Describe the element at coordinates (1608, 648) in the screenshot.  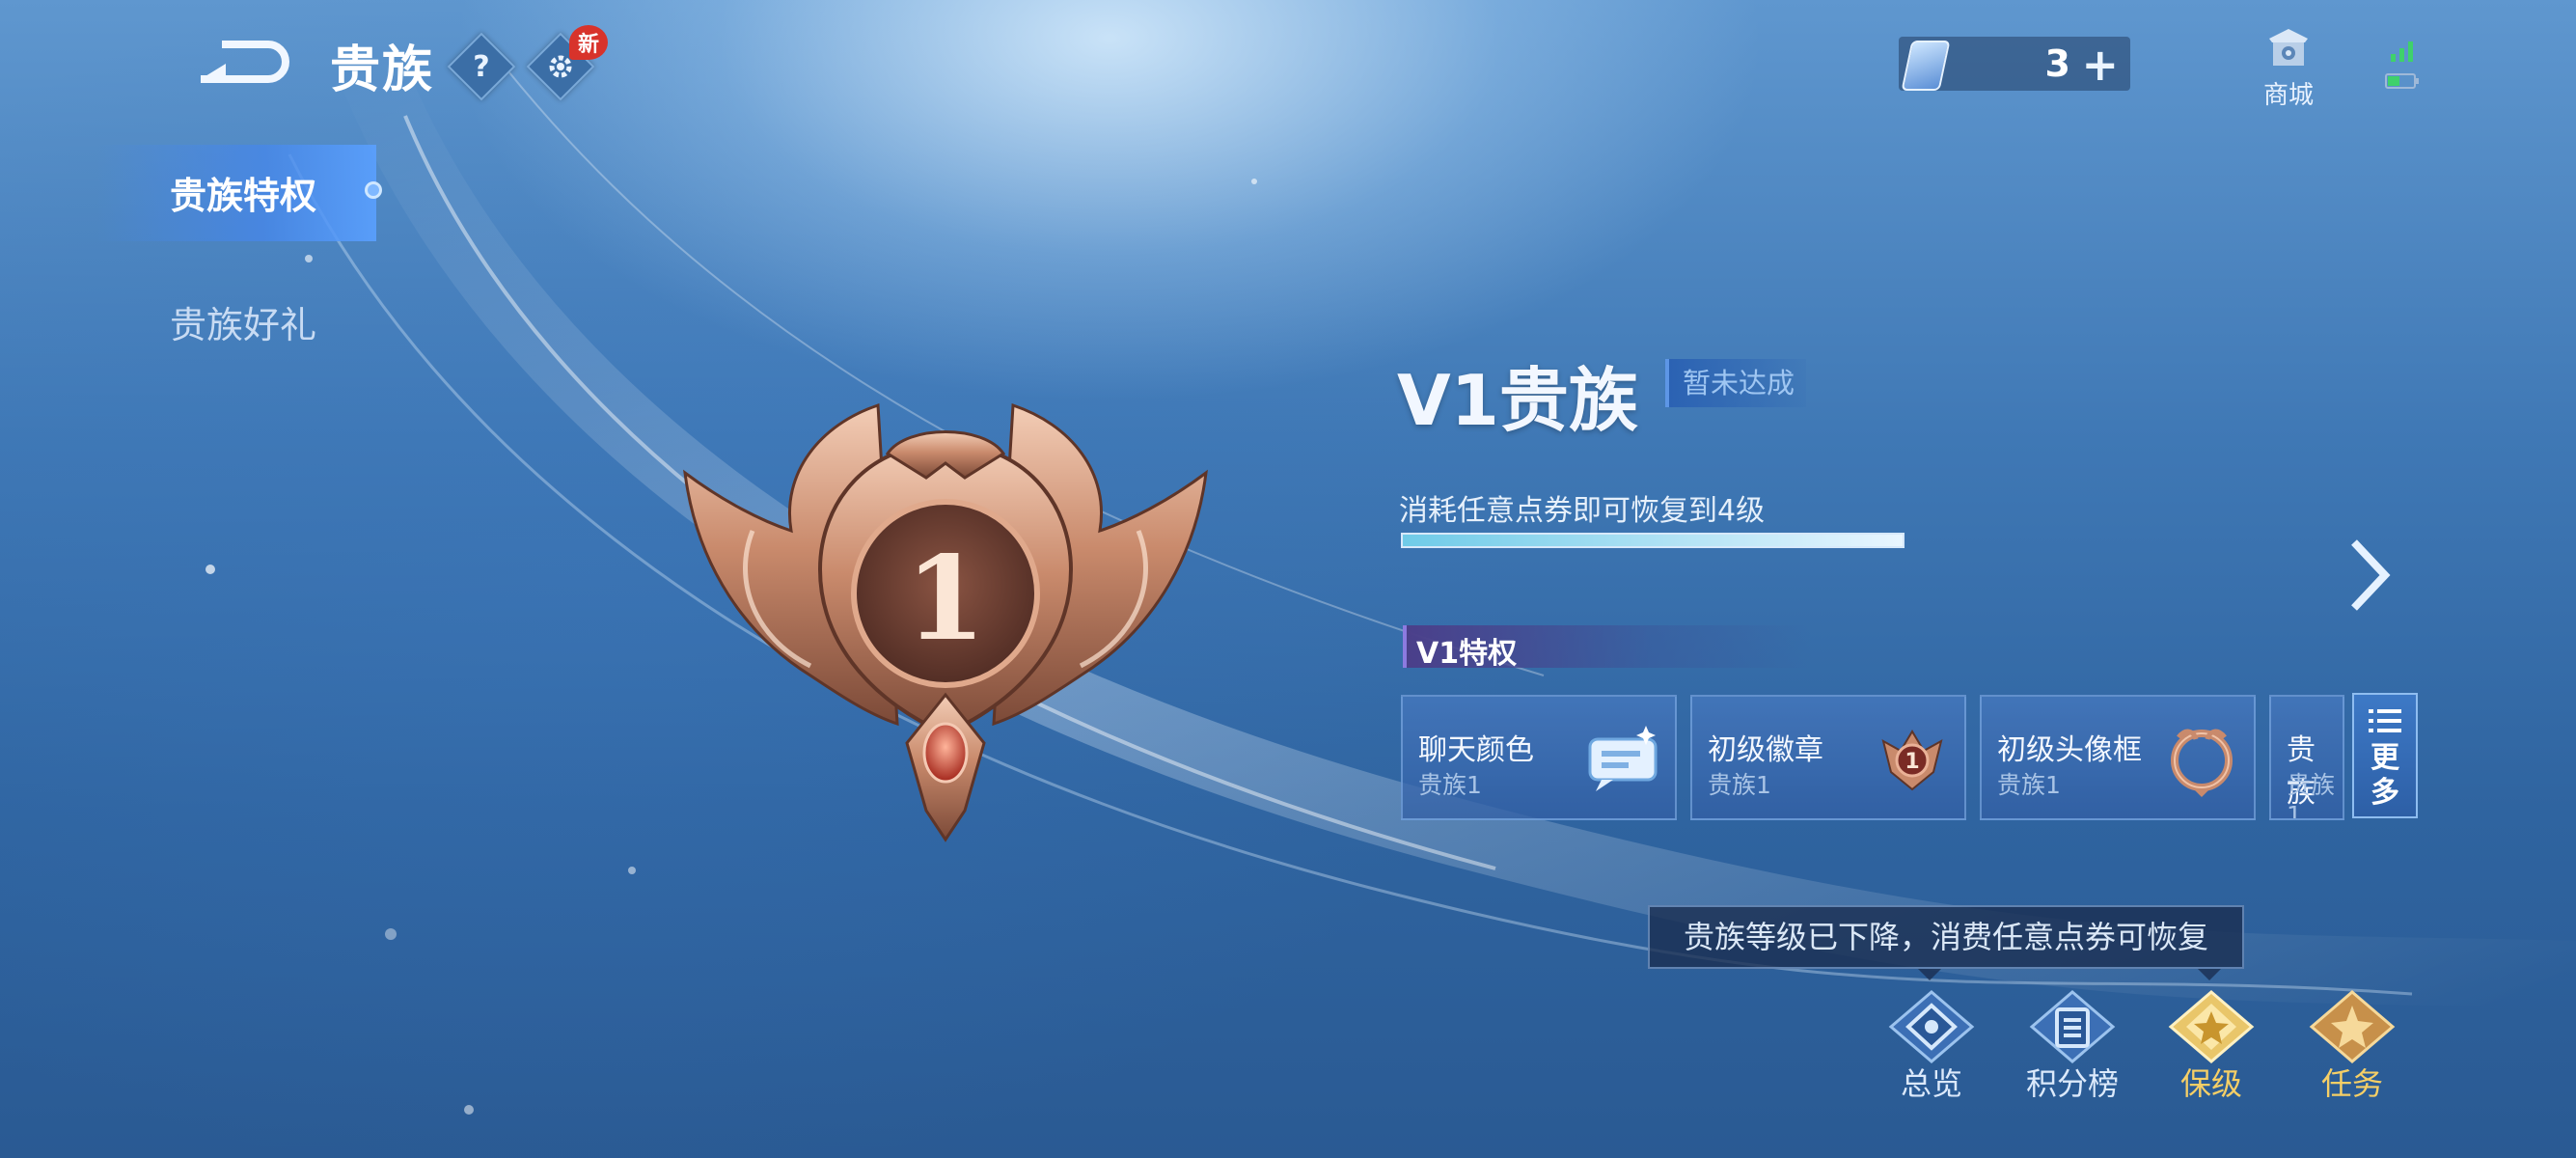
I see `privilege-header: V1特权` at that location.